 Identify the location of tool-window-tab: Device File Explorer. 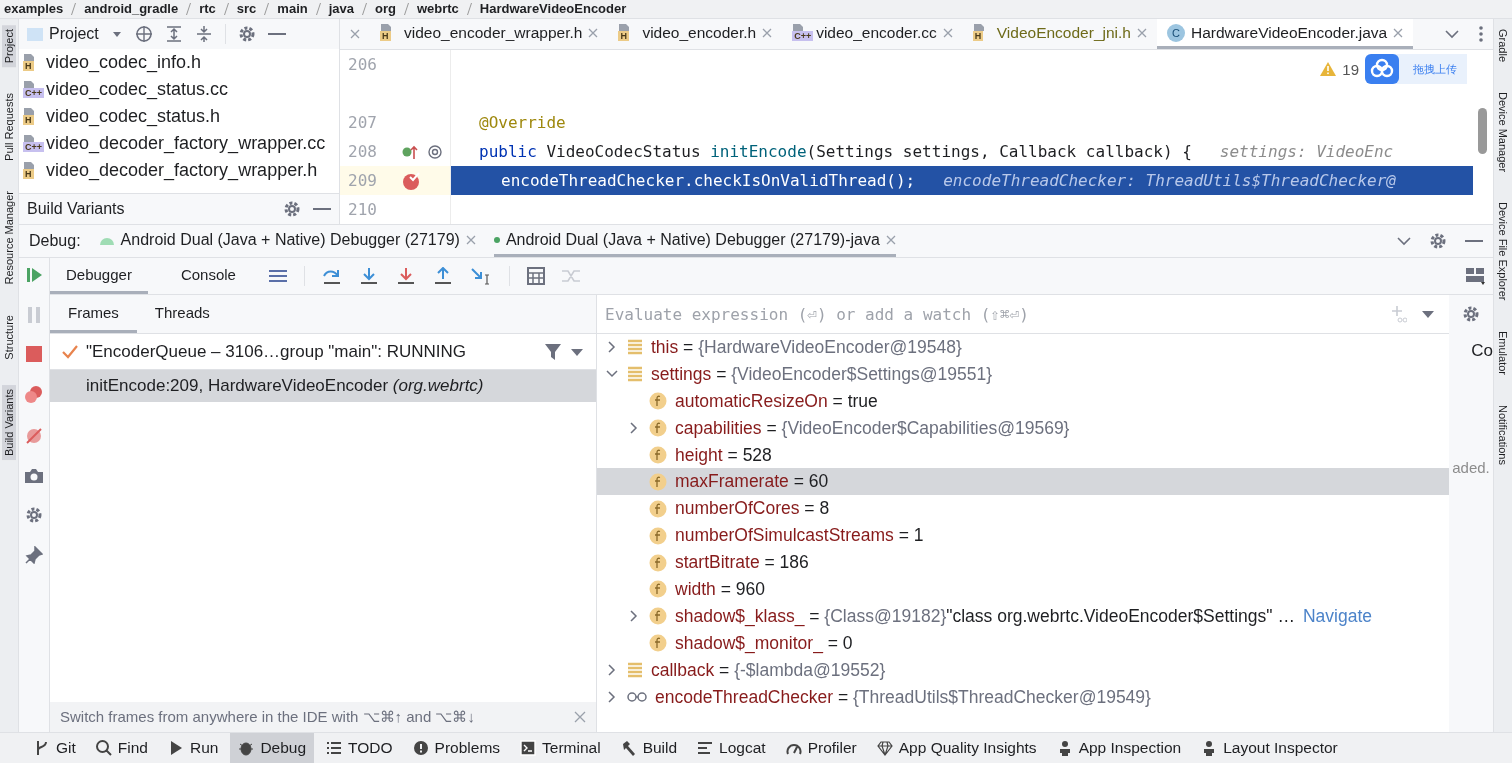
(1503, 251).